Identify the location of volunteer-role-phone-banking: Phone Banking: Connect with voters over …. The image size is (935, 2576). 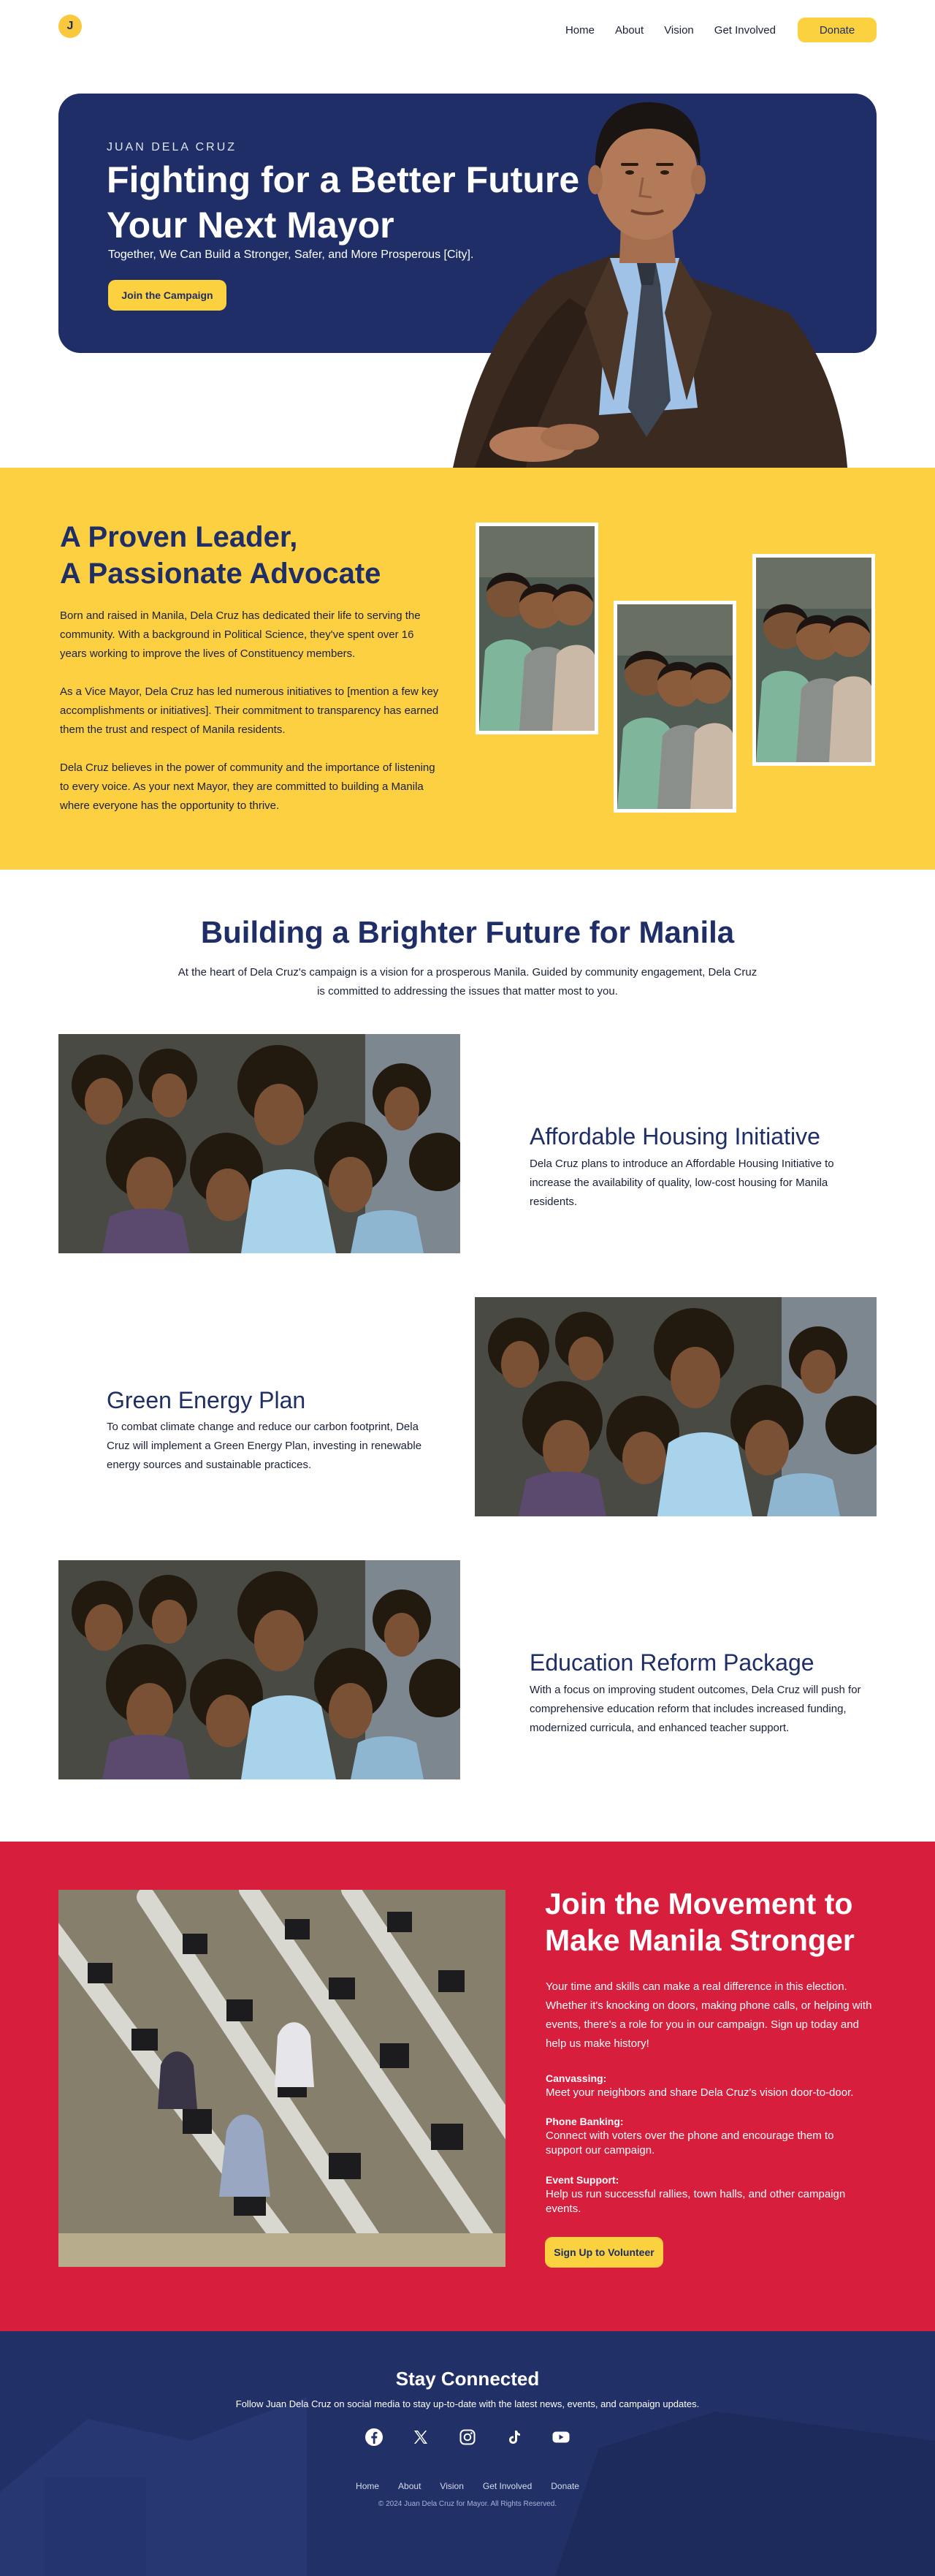
(706, 2136).